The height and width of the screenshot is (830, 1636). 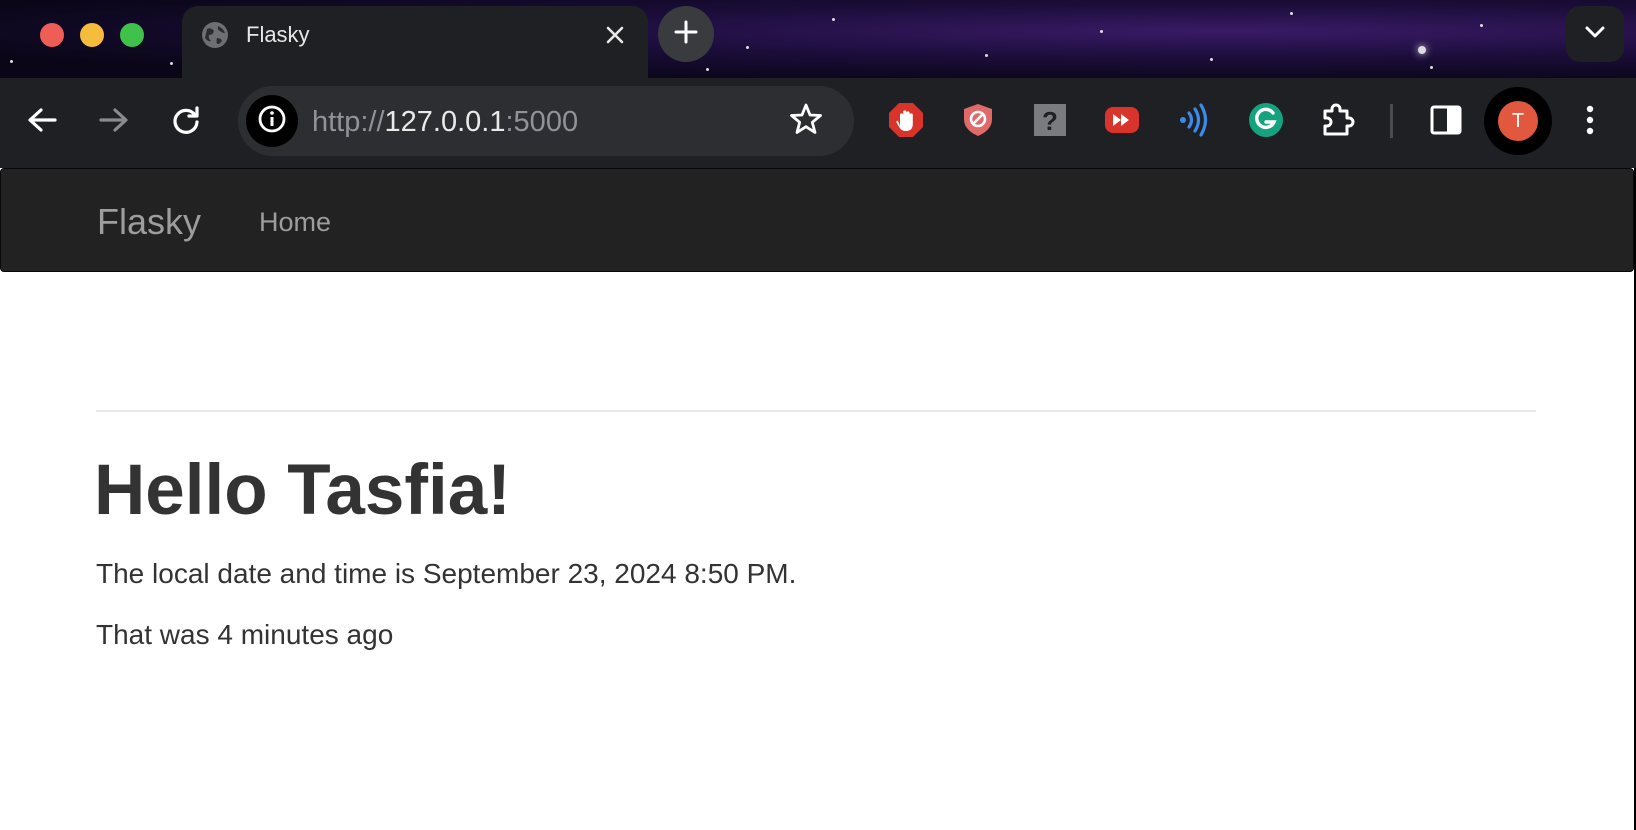 I want to click on browser-menu-button, so click(x=1590, y=122).